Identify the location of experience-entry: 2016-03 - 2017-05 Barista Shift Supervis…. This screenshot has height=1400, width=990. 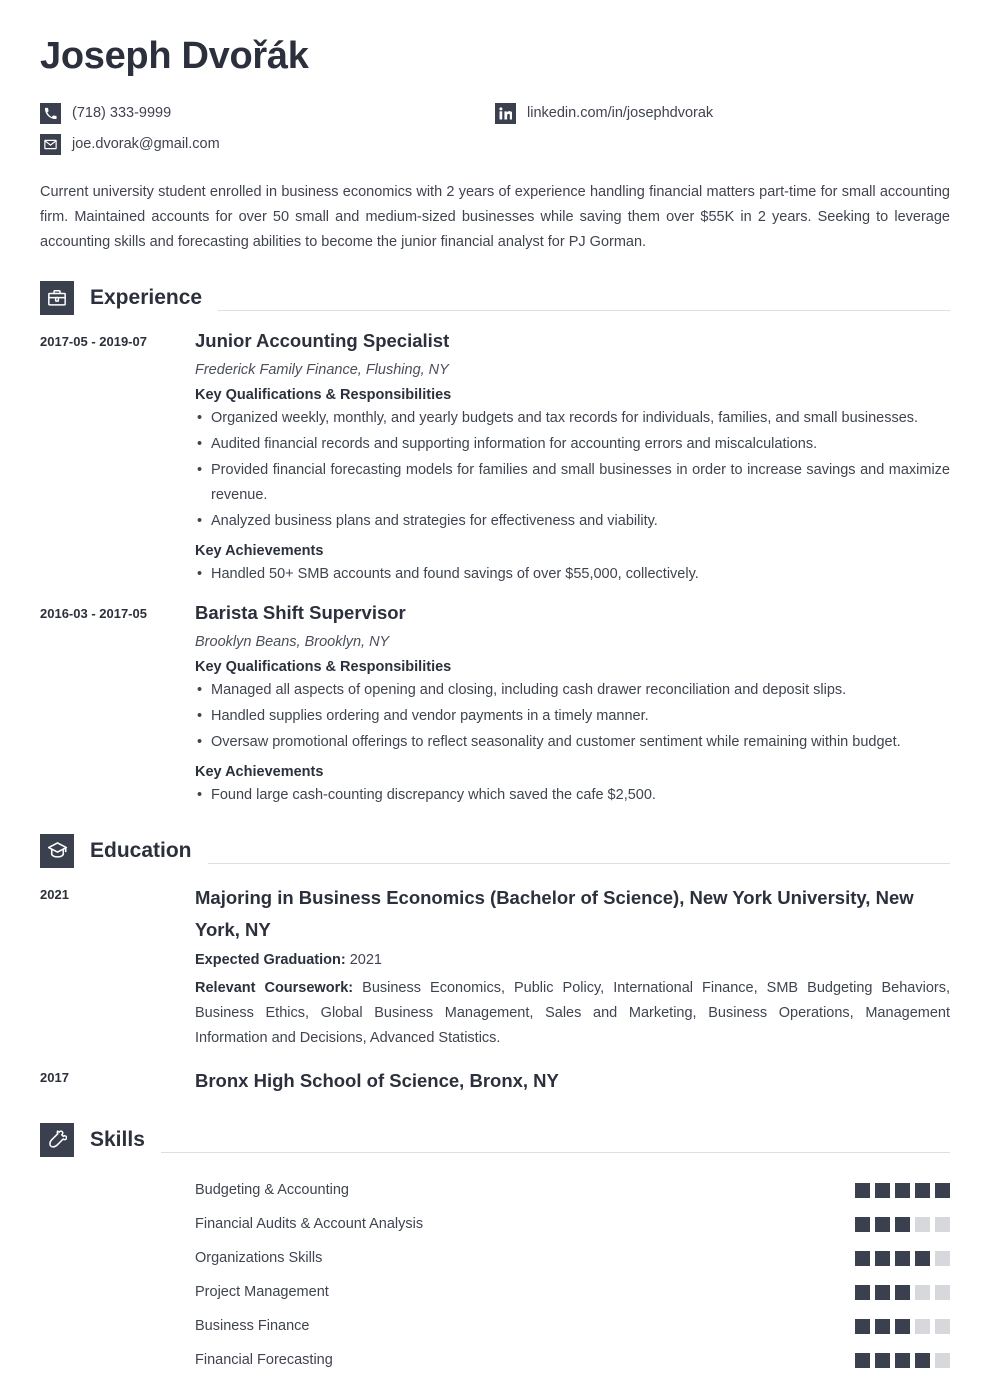
(495, 704).